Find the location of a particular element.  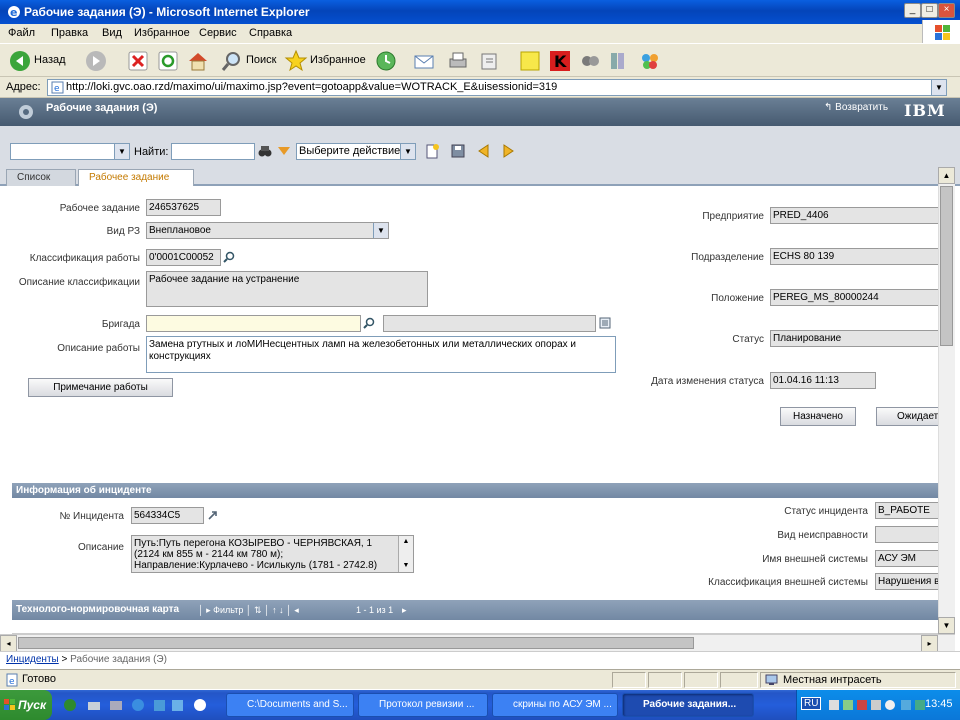

fault-type-label: Вид неисправности is located at coordinates (822, 535).